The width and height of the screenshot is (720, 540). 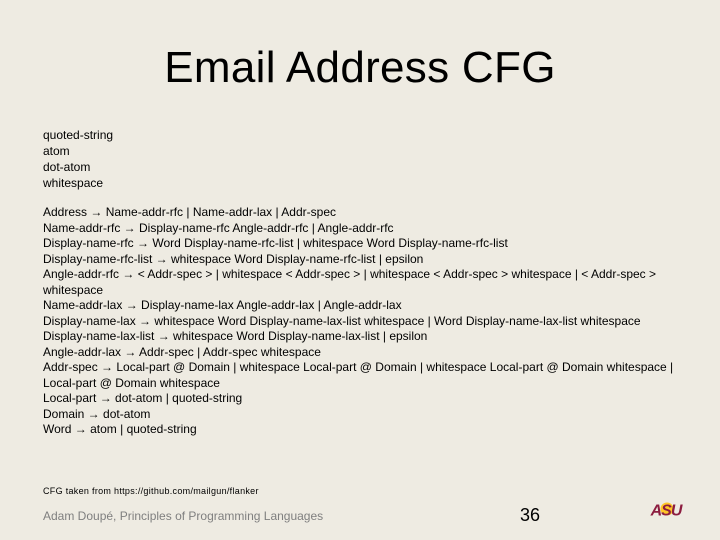 What do you see at coordinates (67, 167) in the screenshot?
I see `terminal-item: dot-atom` at bounding box center [67, 167].